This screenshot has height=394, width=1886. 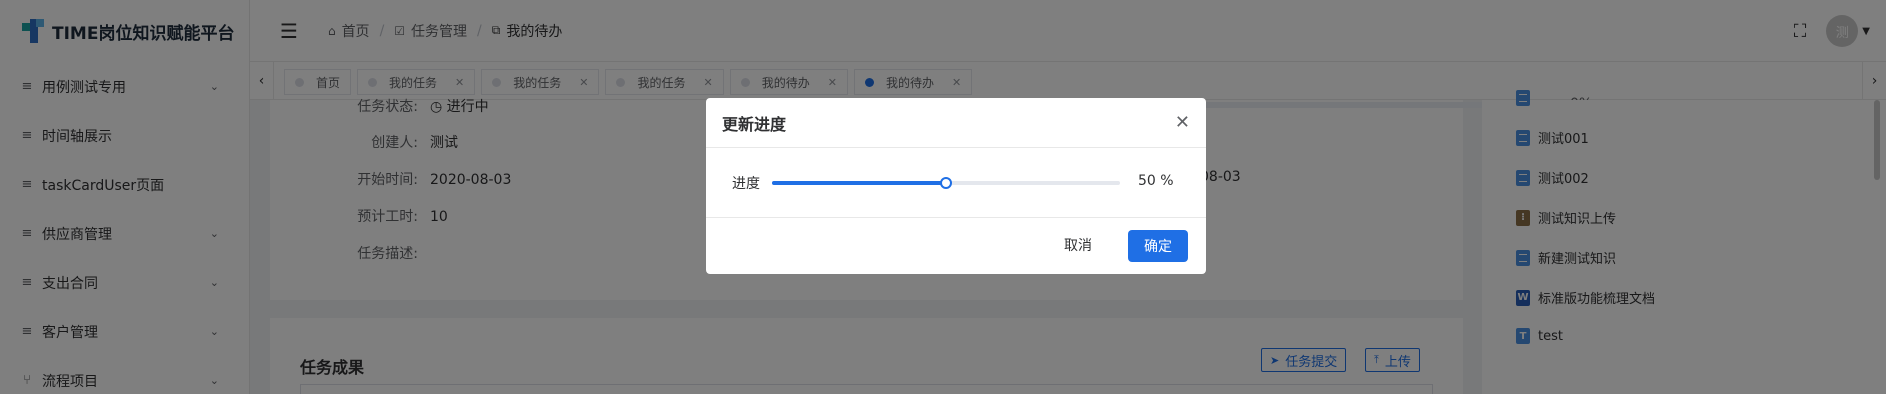 I want to click on progress-value: 50 %, so click(x=1156, y=181).